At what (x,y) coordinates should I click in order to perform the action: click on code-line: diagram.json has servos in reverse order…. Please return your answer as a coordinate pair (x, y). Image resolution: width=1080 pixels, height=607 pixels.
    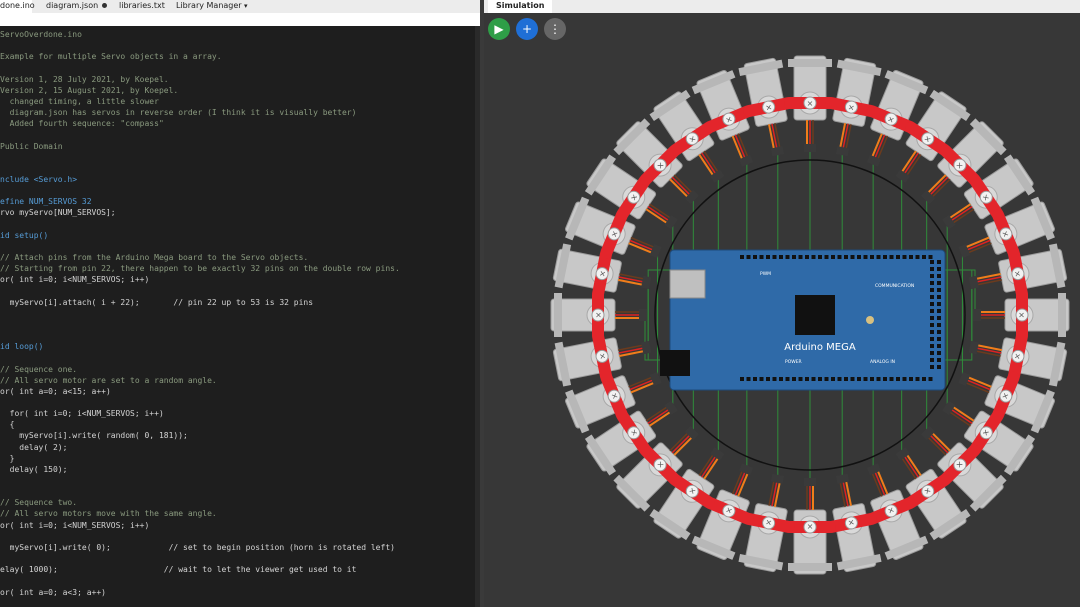
    Looking at the image, I should click on (178, 113).